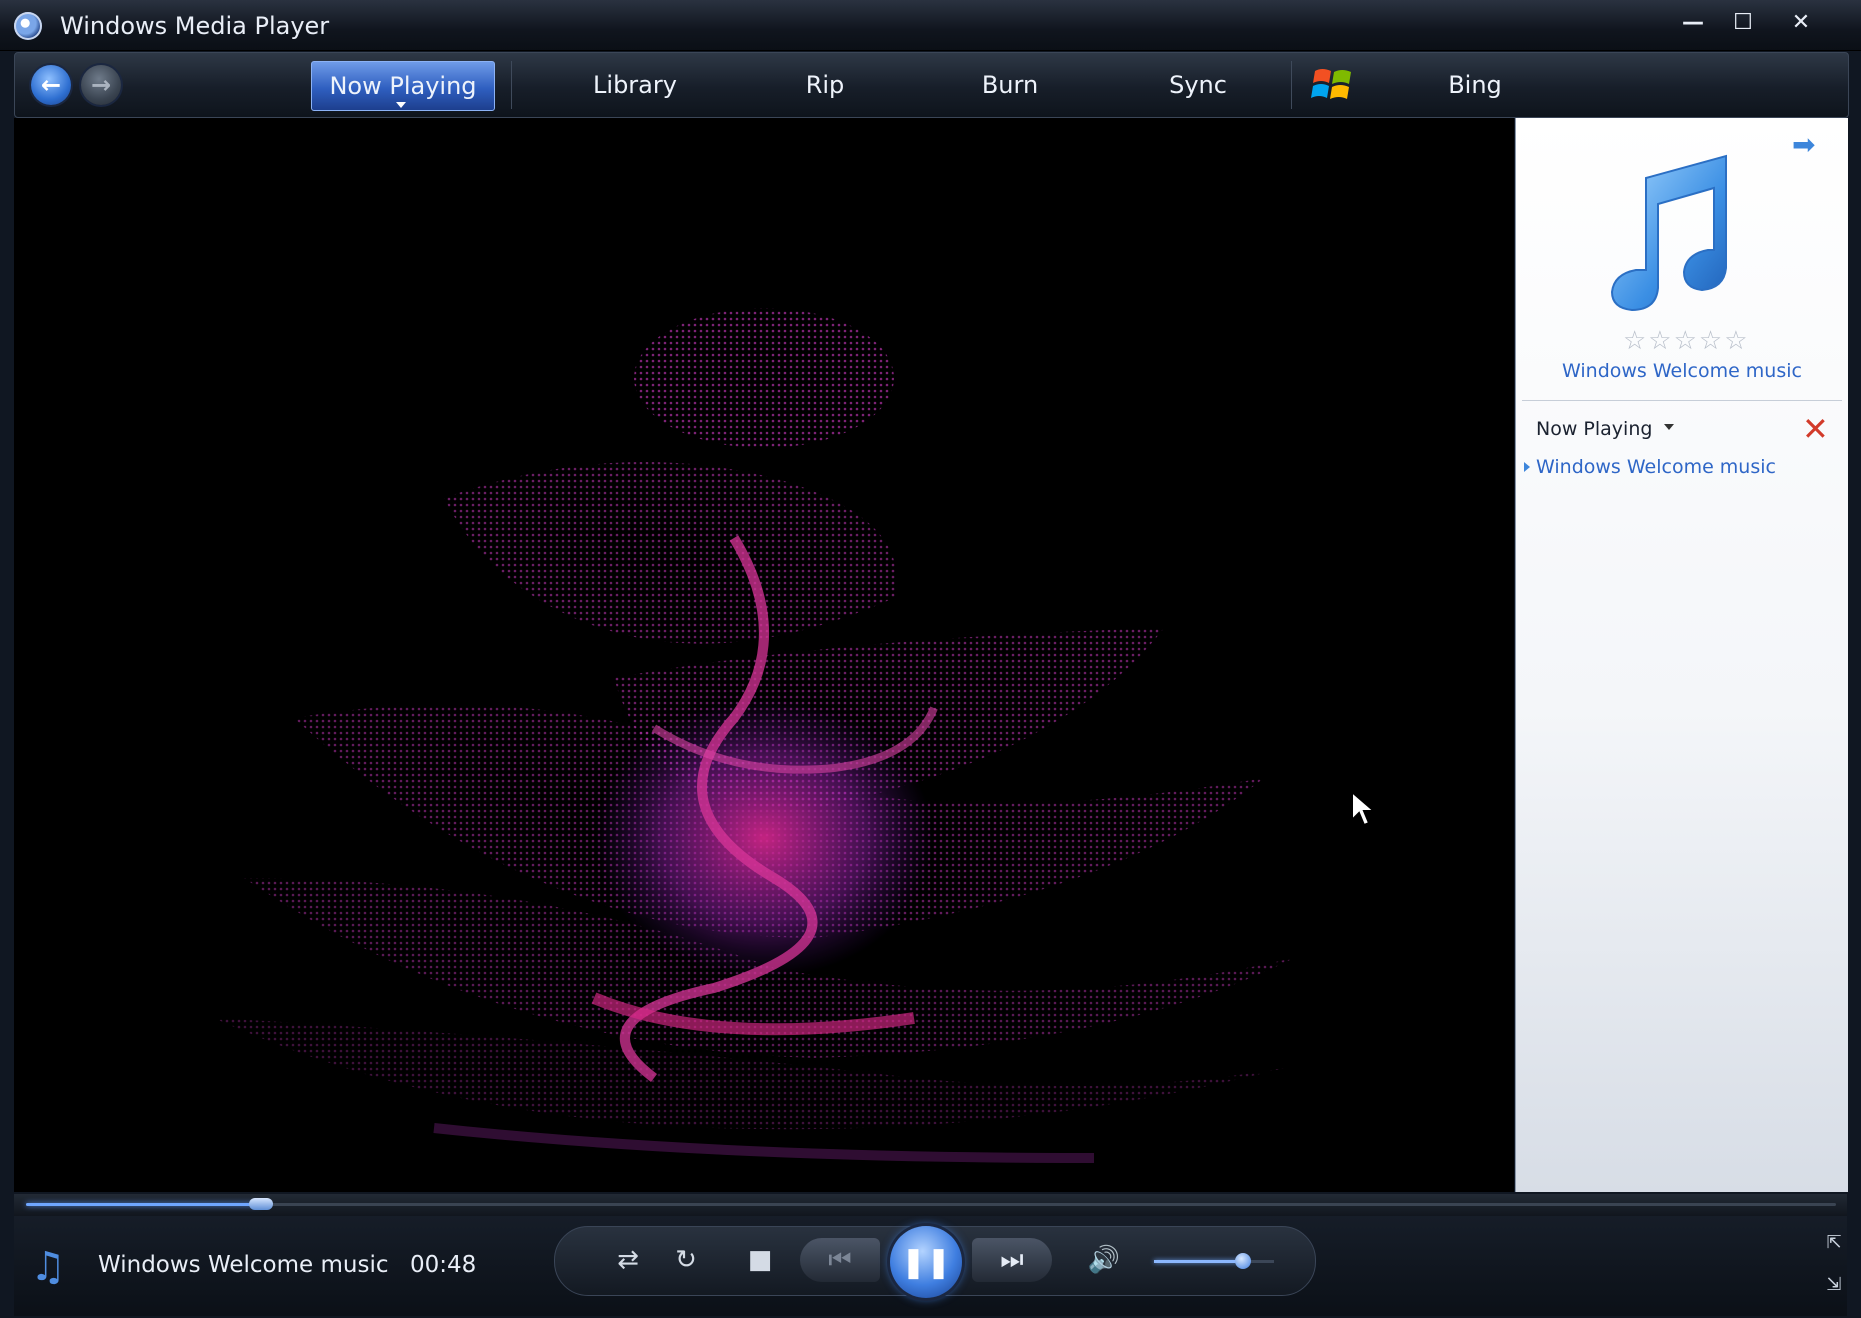 This screenshot has height=1318, width=1861. I want to click on switch-to-now-playing-icon: ⇱, so click(1834, 1242).